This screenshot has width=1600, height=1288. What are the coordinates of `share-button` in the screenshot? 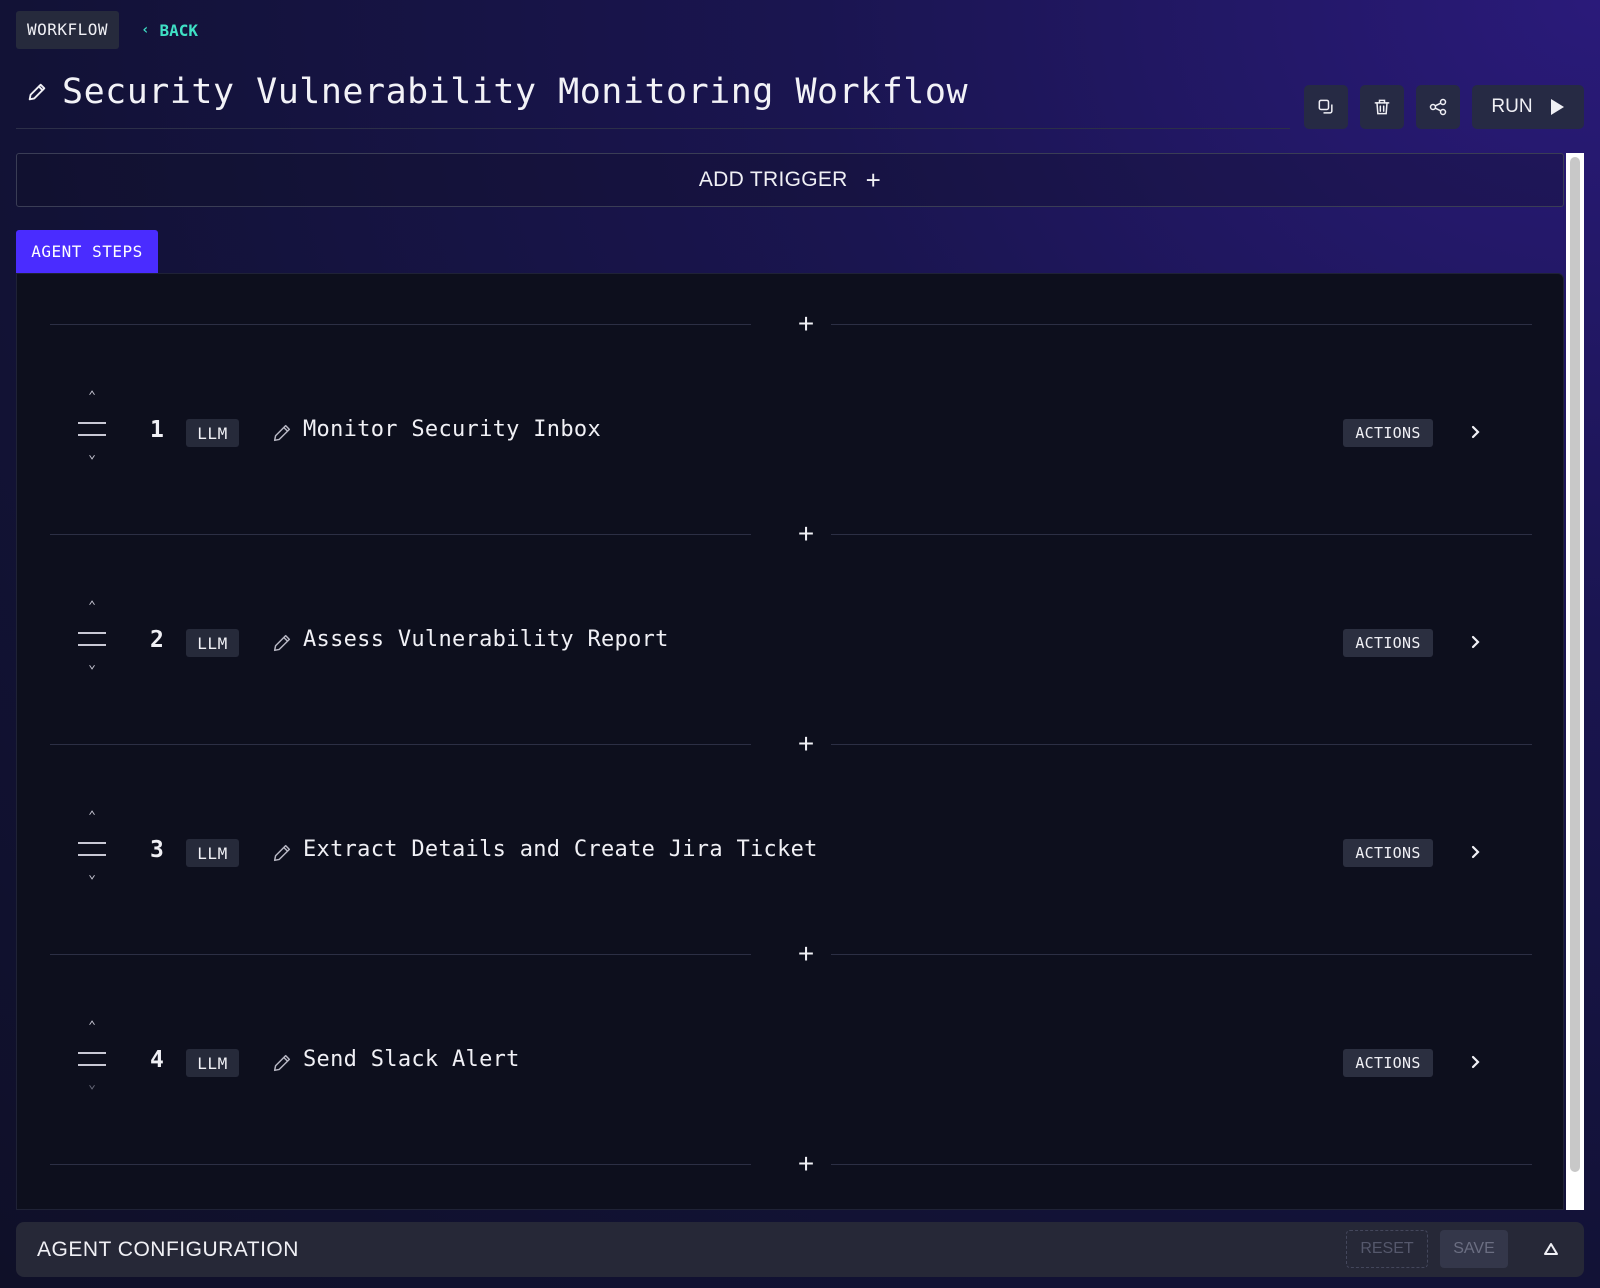 It's located at (1438, 107).